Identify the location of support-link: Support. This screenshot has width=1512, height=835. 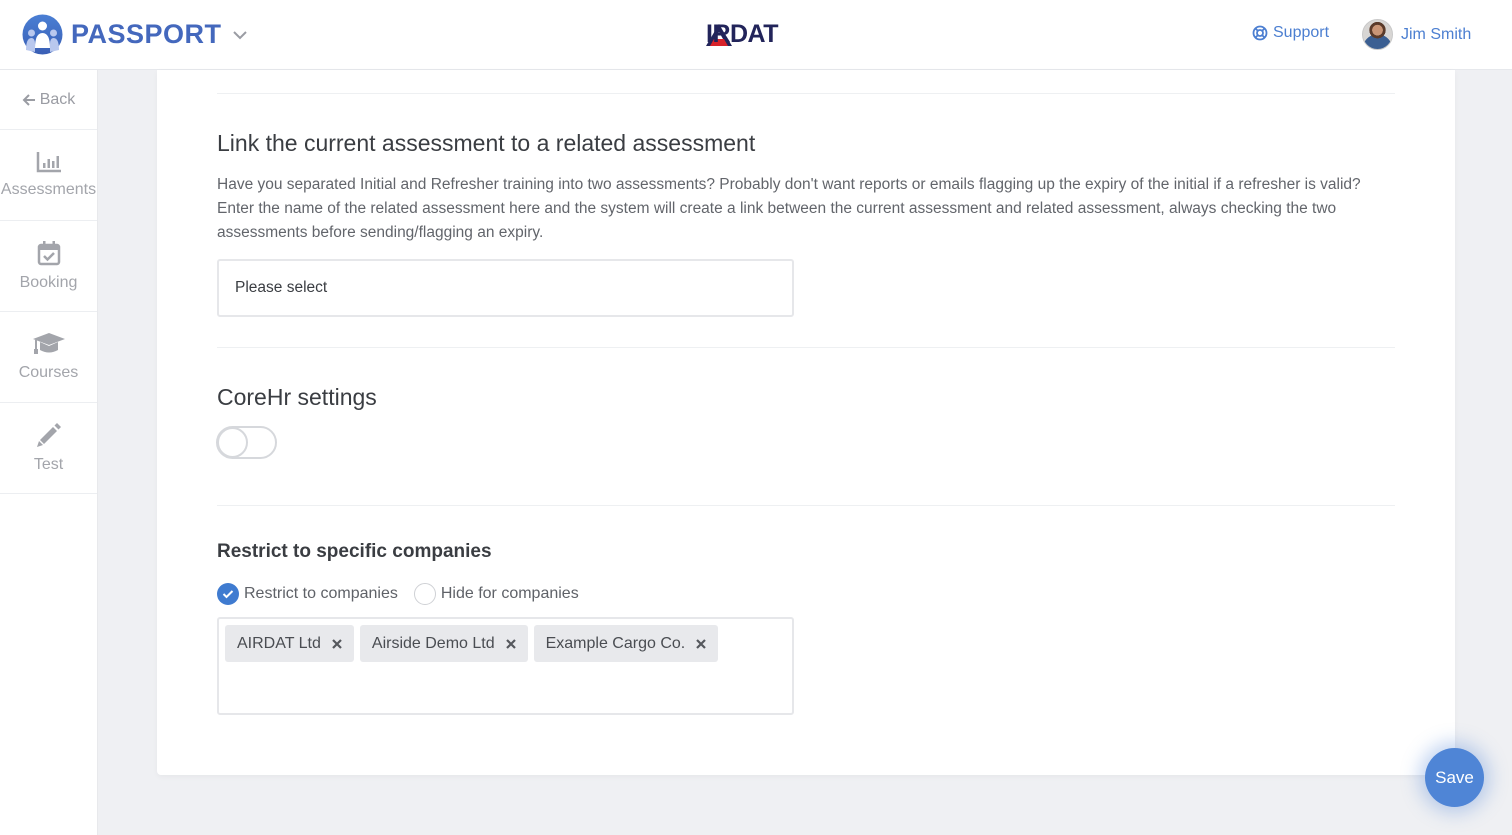
(1290, 33).